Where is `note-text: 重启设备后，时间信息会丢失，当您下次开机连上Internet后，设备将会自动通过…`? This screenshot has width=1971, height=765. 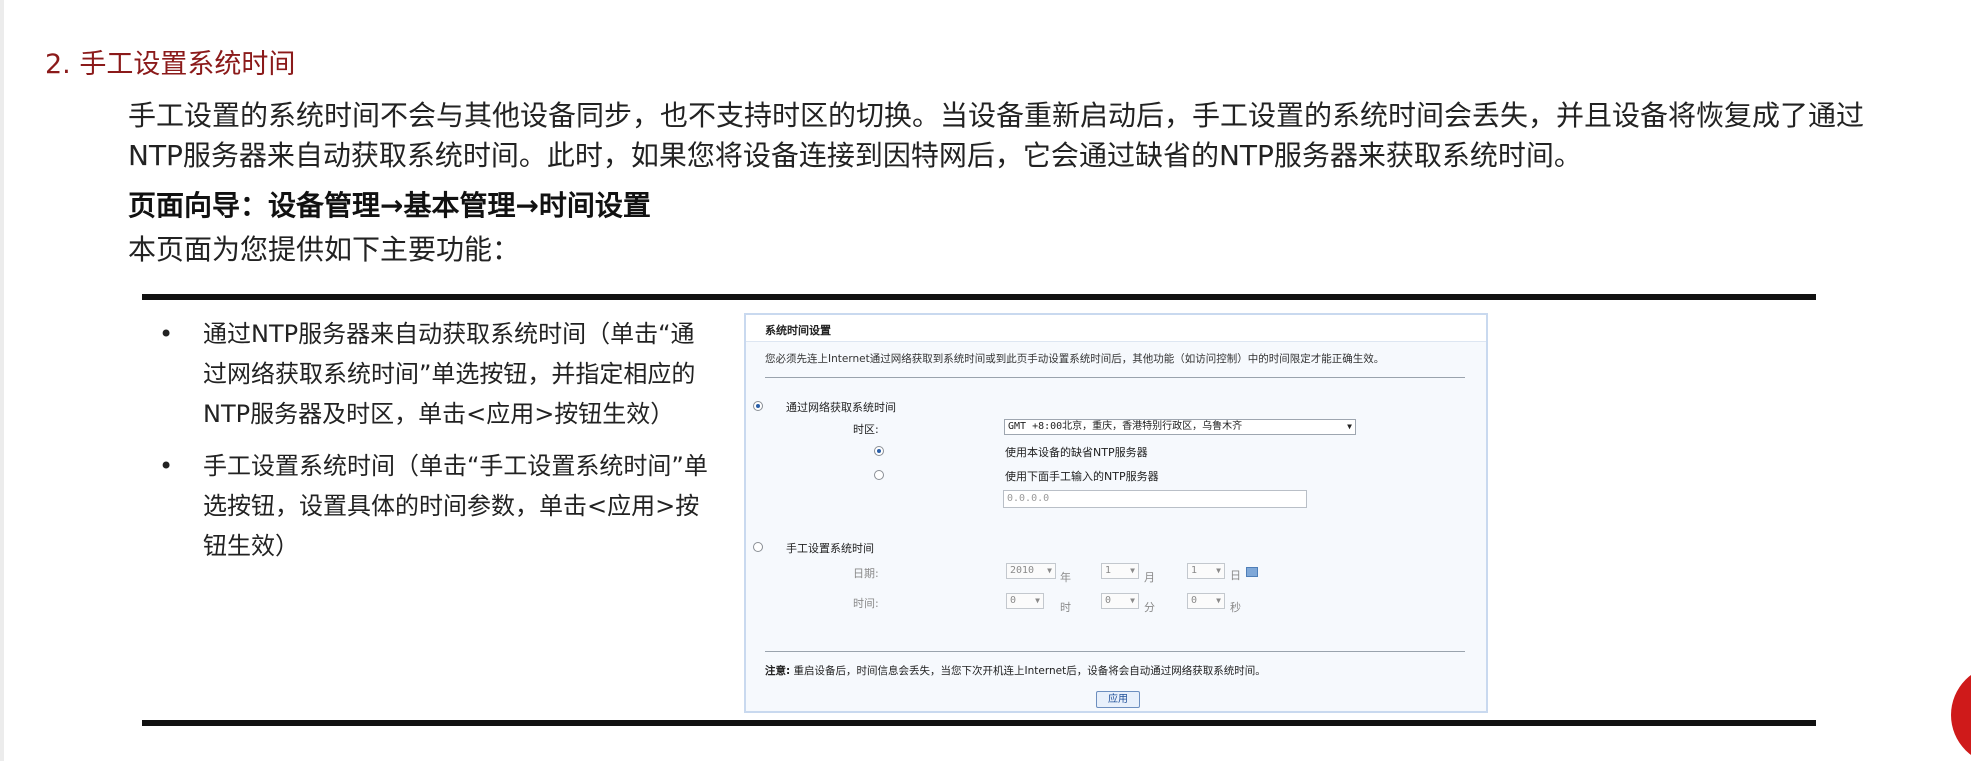
note-text: 重启设备后，时间信息会丢失，当您下次开机连上Internet后，设备将会自动通过… is located at coordinates (1029, 671).